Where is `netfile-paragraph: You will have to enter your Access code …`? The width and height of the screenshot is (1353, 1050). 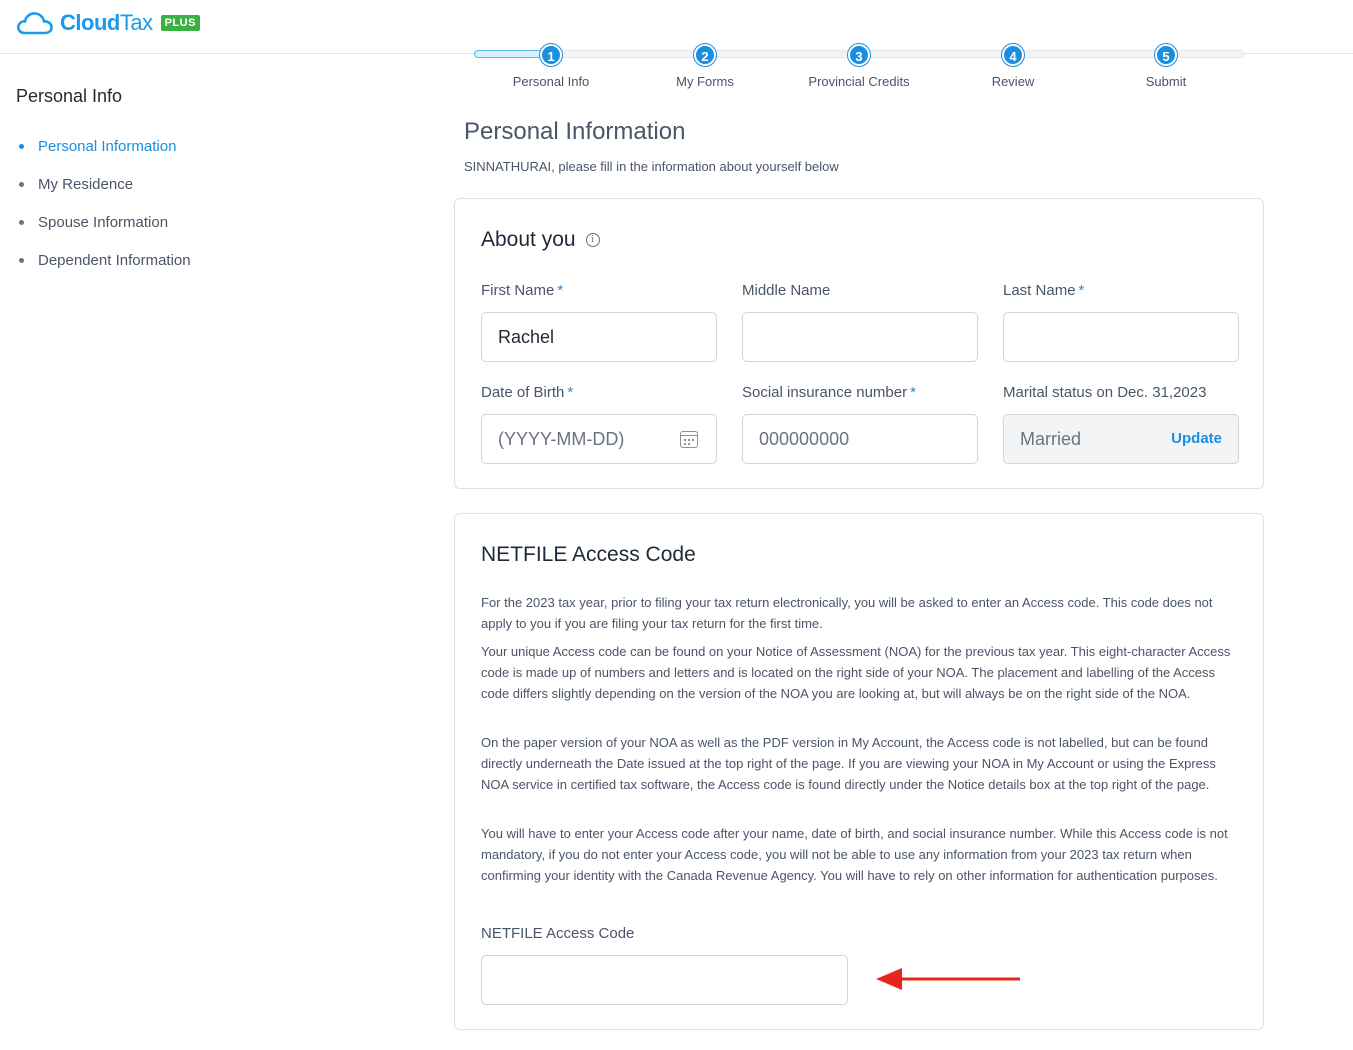
netfile-paragraph: You will have to enter your Access code … is located at coordinates (854, 854).